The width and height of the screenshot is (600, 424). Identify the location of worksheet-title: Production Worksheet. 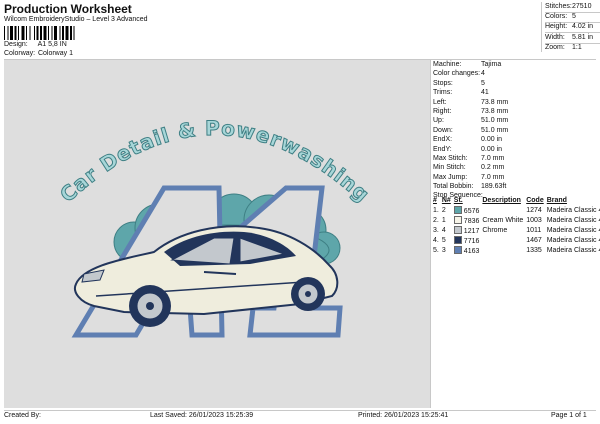
(68, 9).